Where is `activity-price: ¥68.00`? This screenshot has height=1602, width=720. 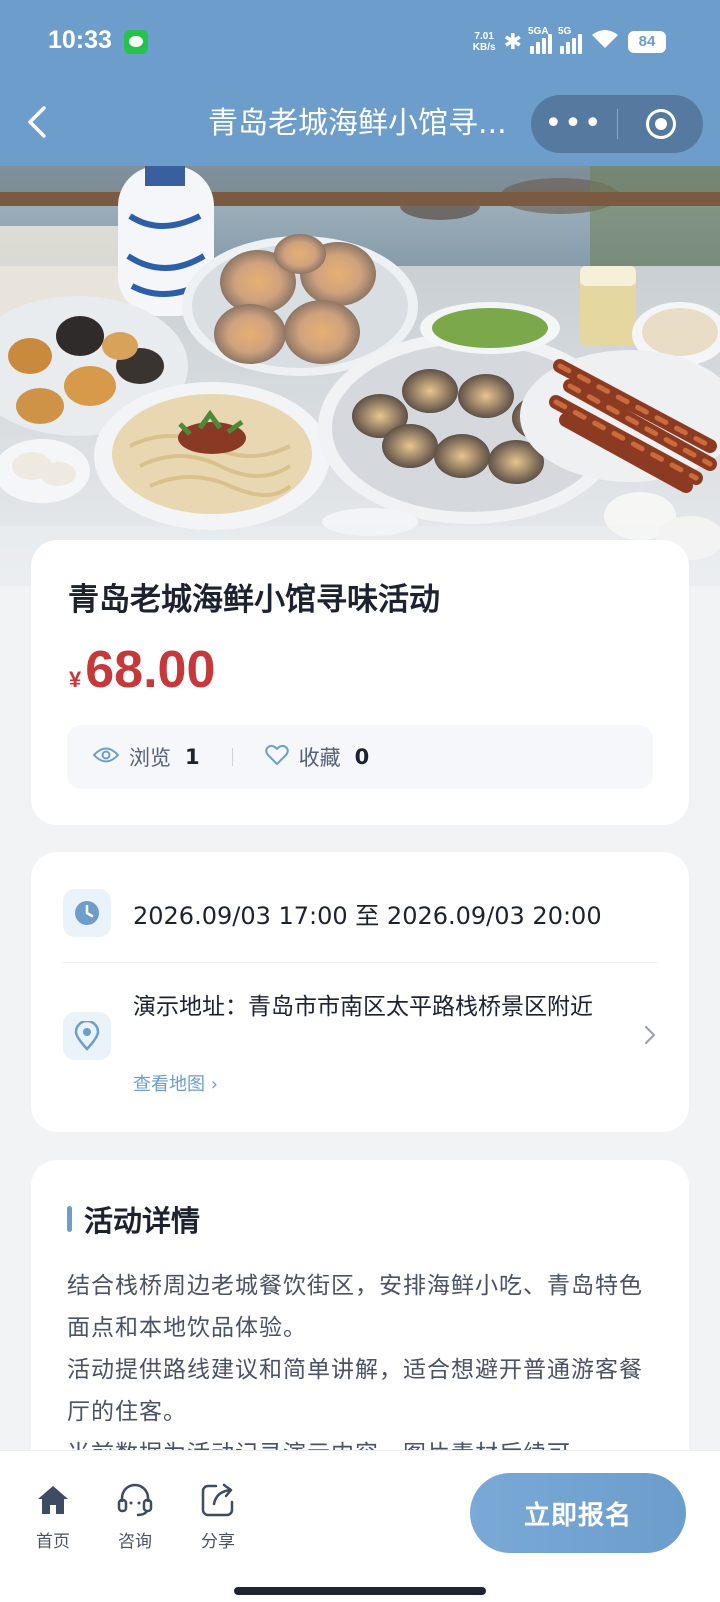 activity-price: ¥68.00 is located at coordinates (142, 670).